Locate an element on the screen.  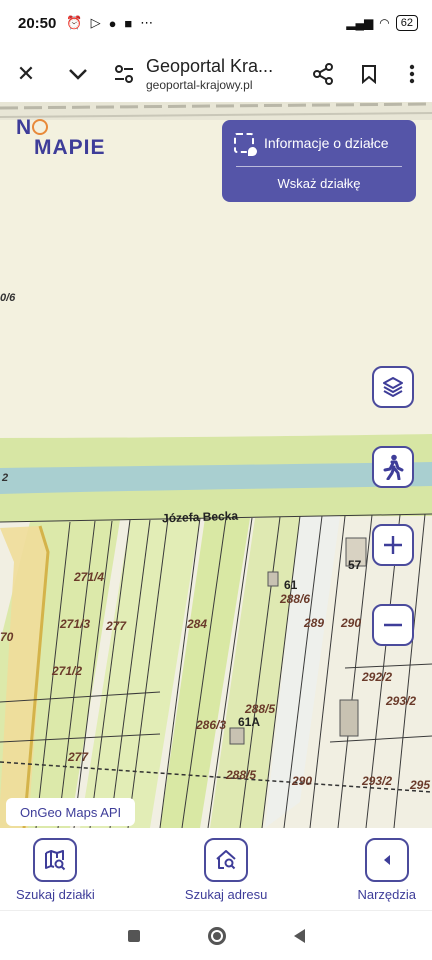
page-title-area: Geoportal Kra... geoportal-krajowy.pl is located at coordinates (222, 74).